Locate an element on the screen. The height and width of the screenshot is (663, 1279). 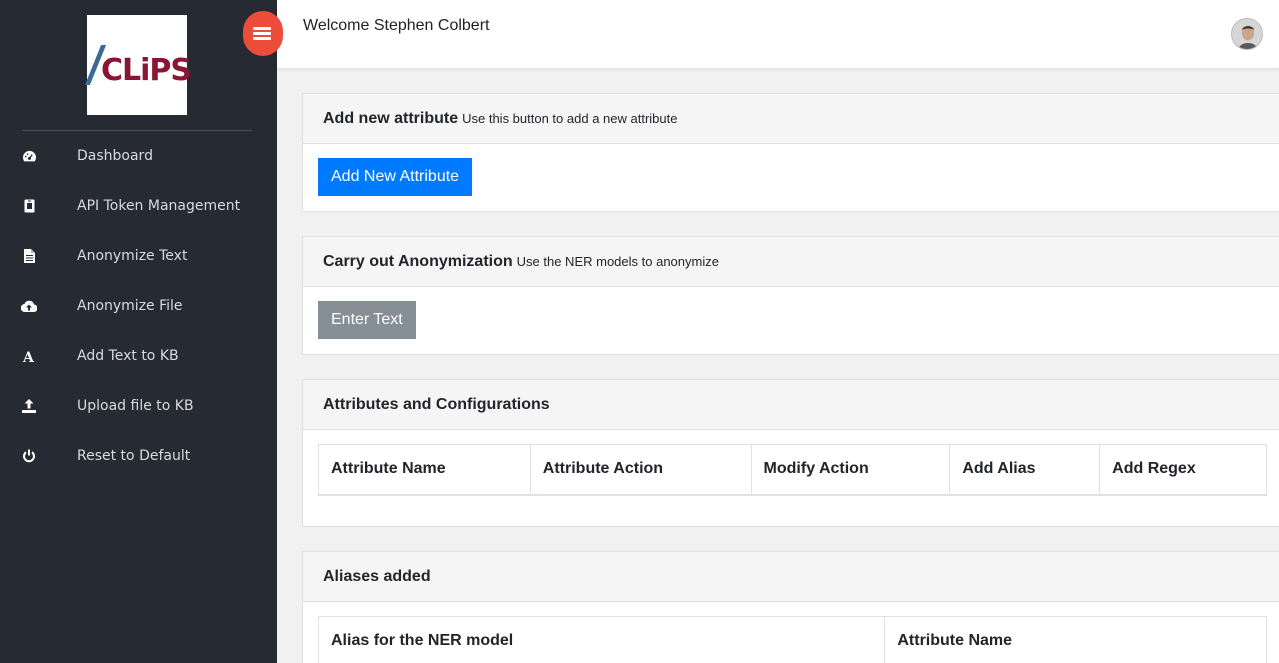
sidebar-item-anonymize-text: Anonymize Text is located at coordinates (138, 256).